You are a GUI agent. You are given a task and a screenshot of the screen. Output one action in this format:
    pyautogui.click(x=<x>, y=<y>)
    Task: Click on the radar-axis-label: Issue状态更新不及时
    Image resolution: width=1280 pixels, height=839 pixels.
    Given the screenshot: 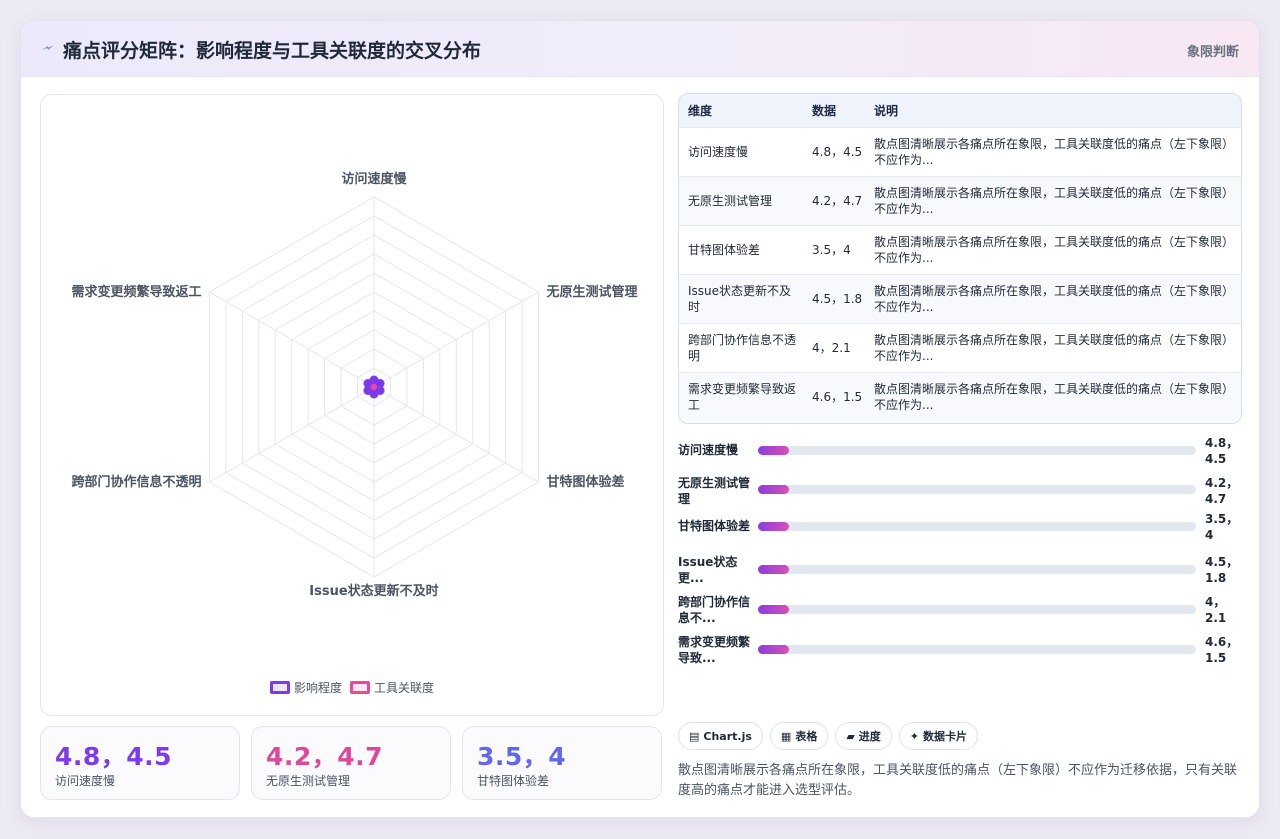 What is the action you would take?
    pyautogui.click(x=373, y=591)
    